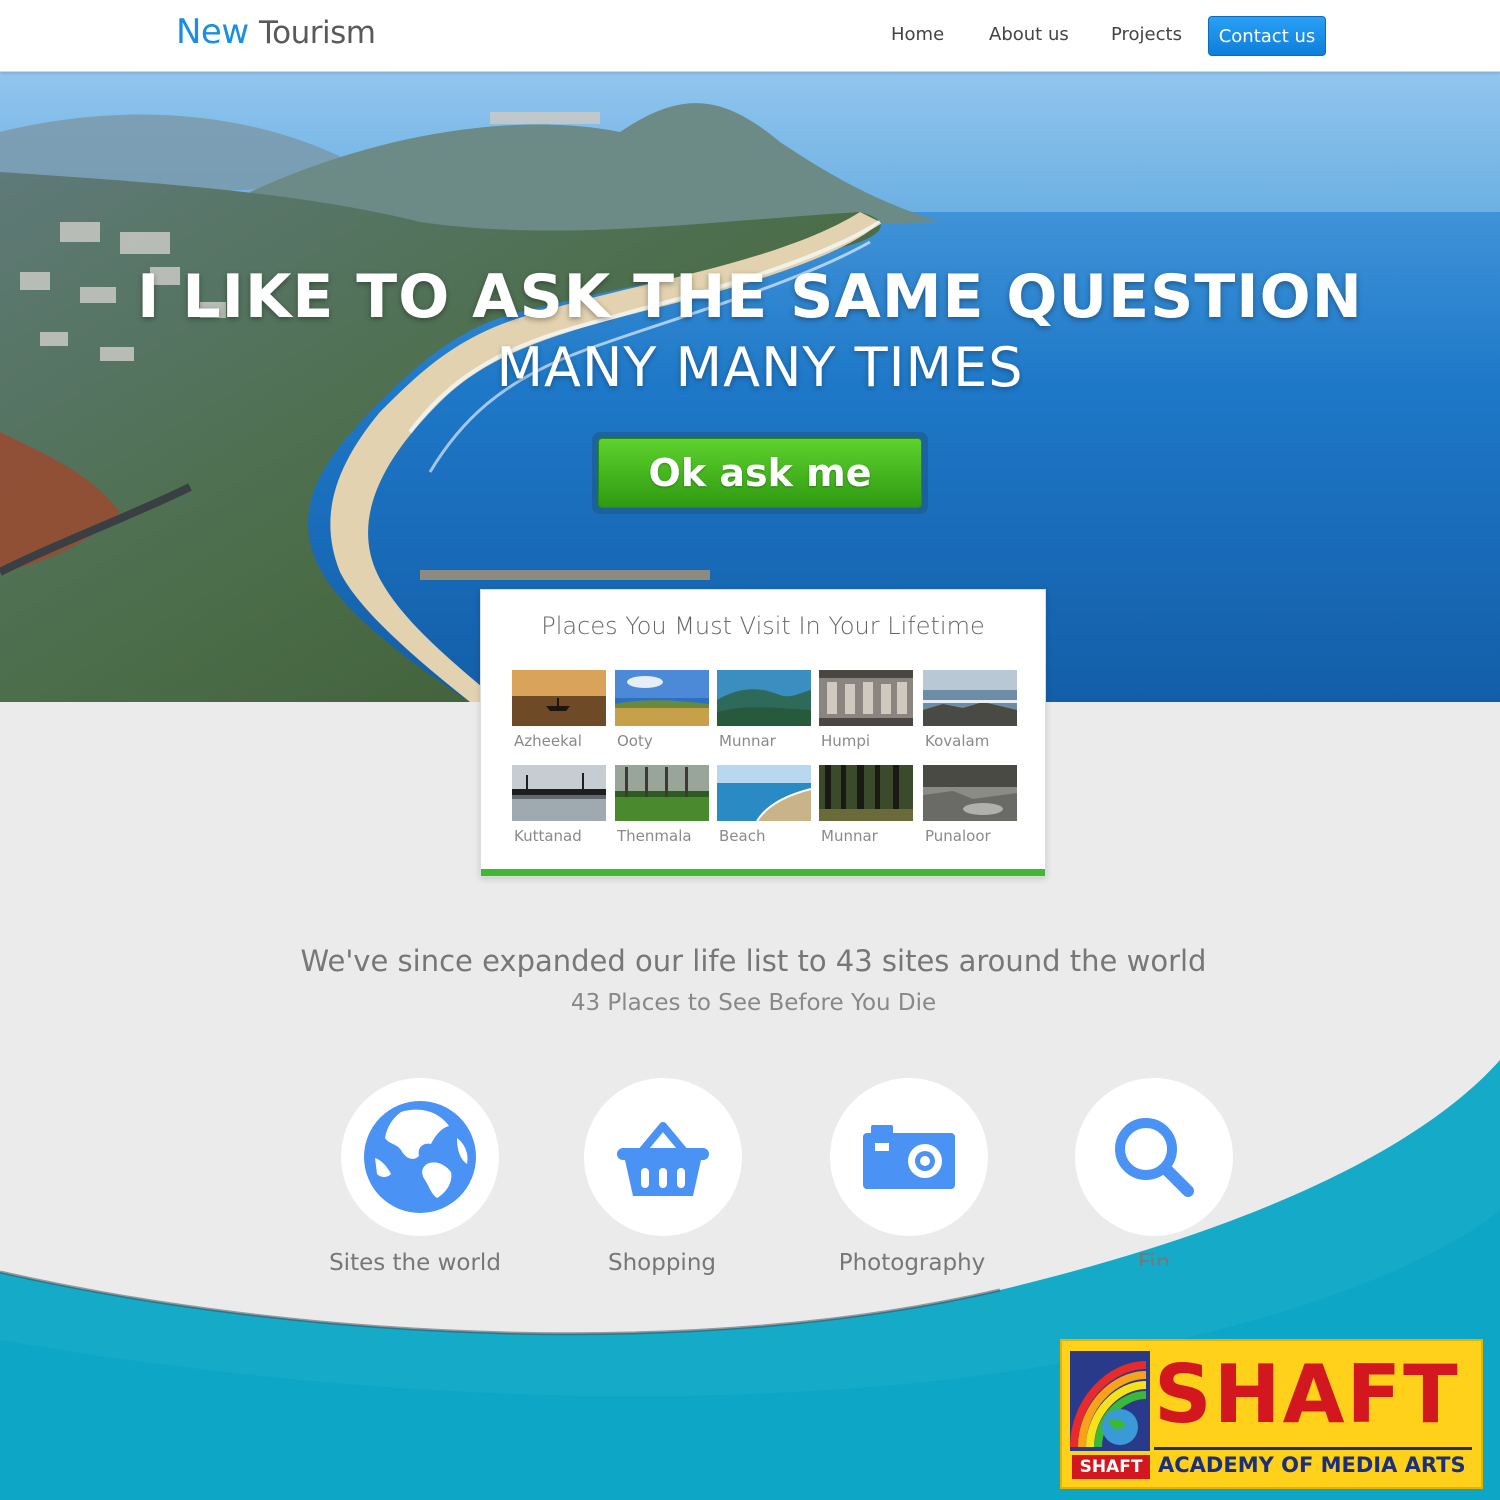 This screenshot has height=1500, width=1500. Describe the element at coordinates (548, 836) in the screenshot. I see `place-name: Kuttanad` at that location.